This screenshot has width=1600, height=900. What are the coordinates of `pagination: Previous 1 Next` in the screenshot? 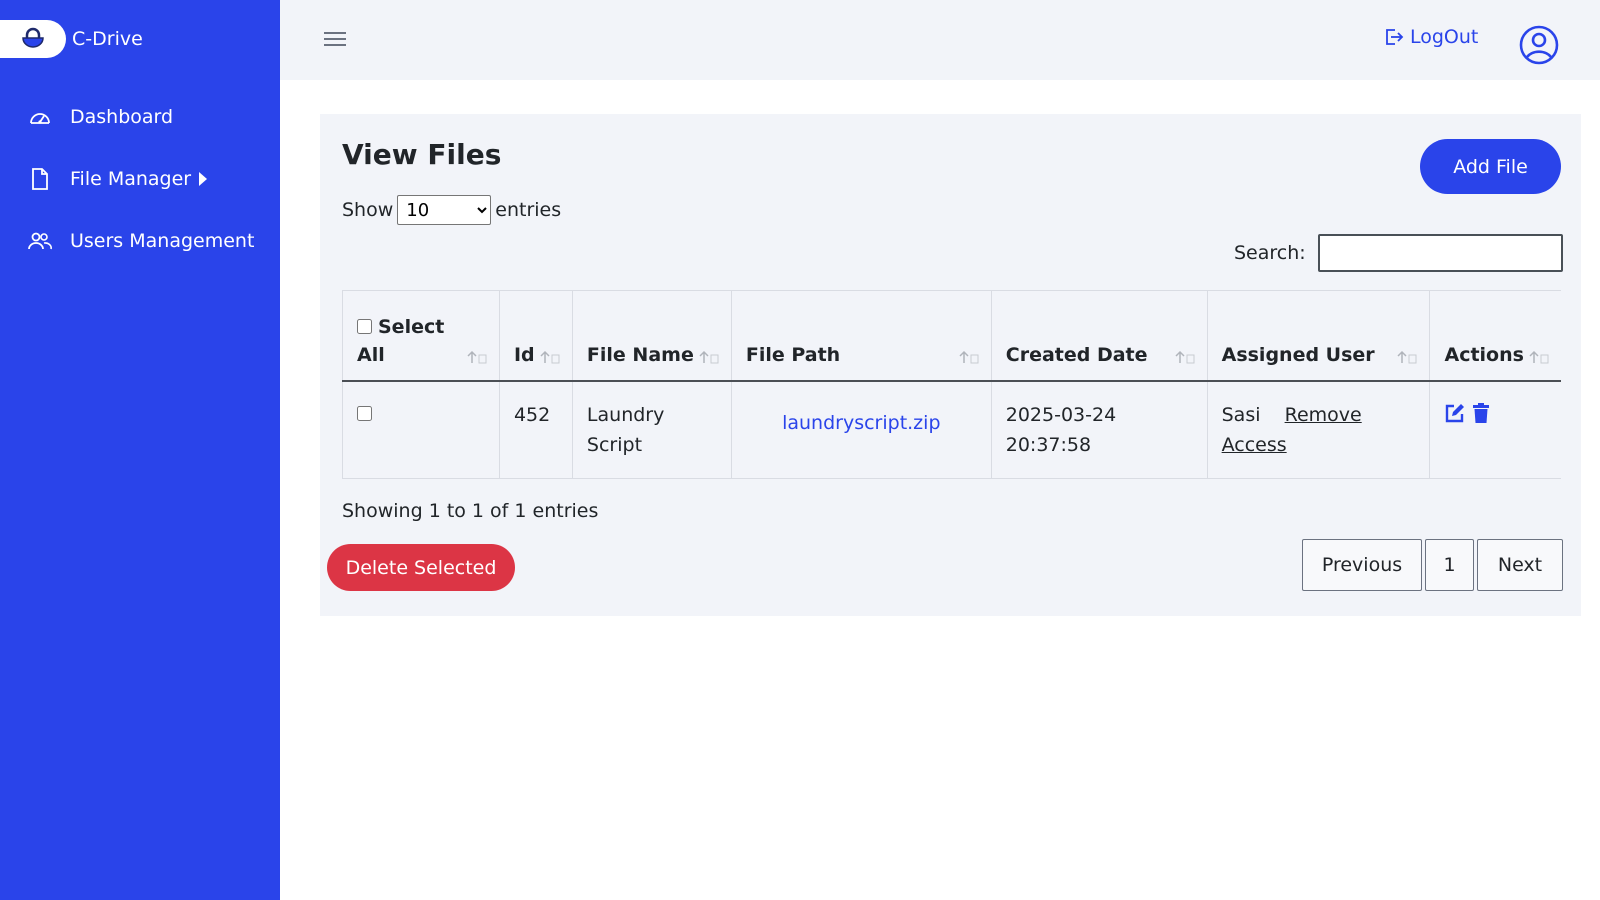 It's located at (1431, 565).